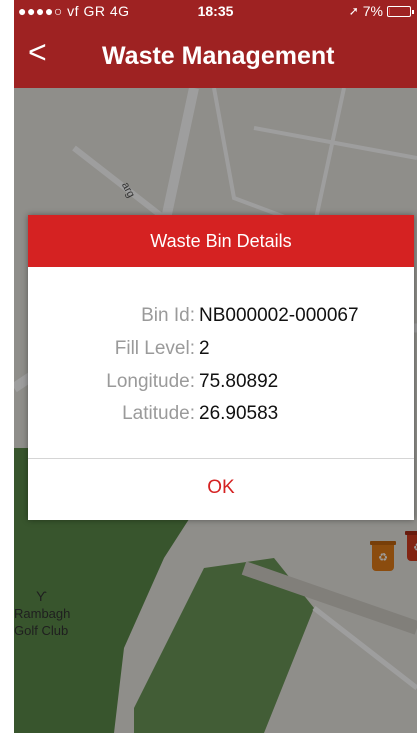 The height and width of the screenshot is (733, 417). What do you see at coordinates (221, 241) in the screenshot?
I see `dialog-title: Waste Bin Details` at bounding box center [221, 241].